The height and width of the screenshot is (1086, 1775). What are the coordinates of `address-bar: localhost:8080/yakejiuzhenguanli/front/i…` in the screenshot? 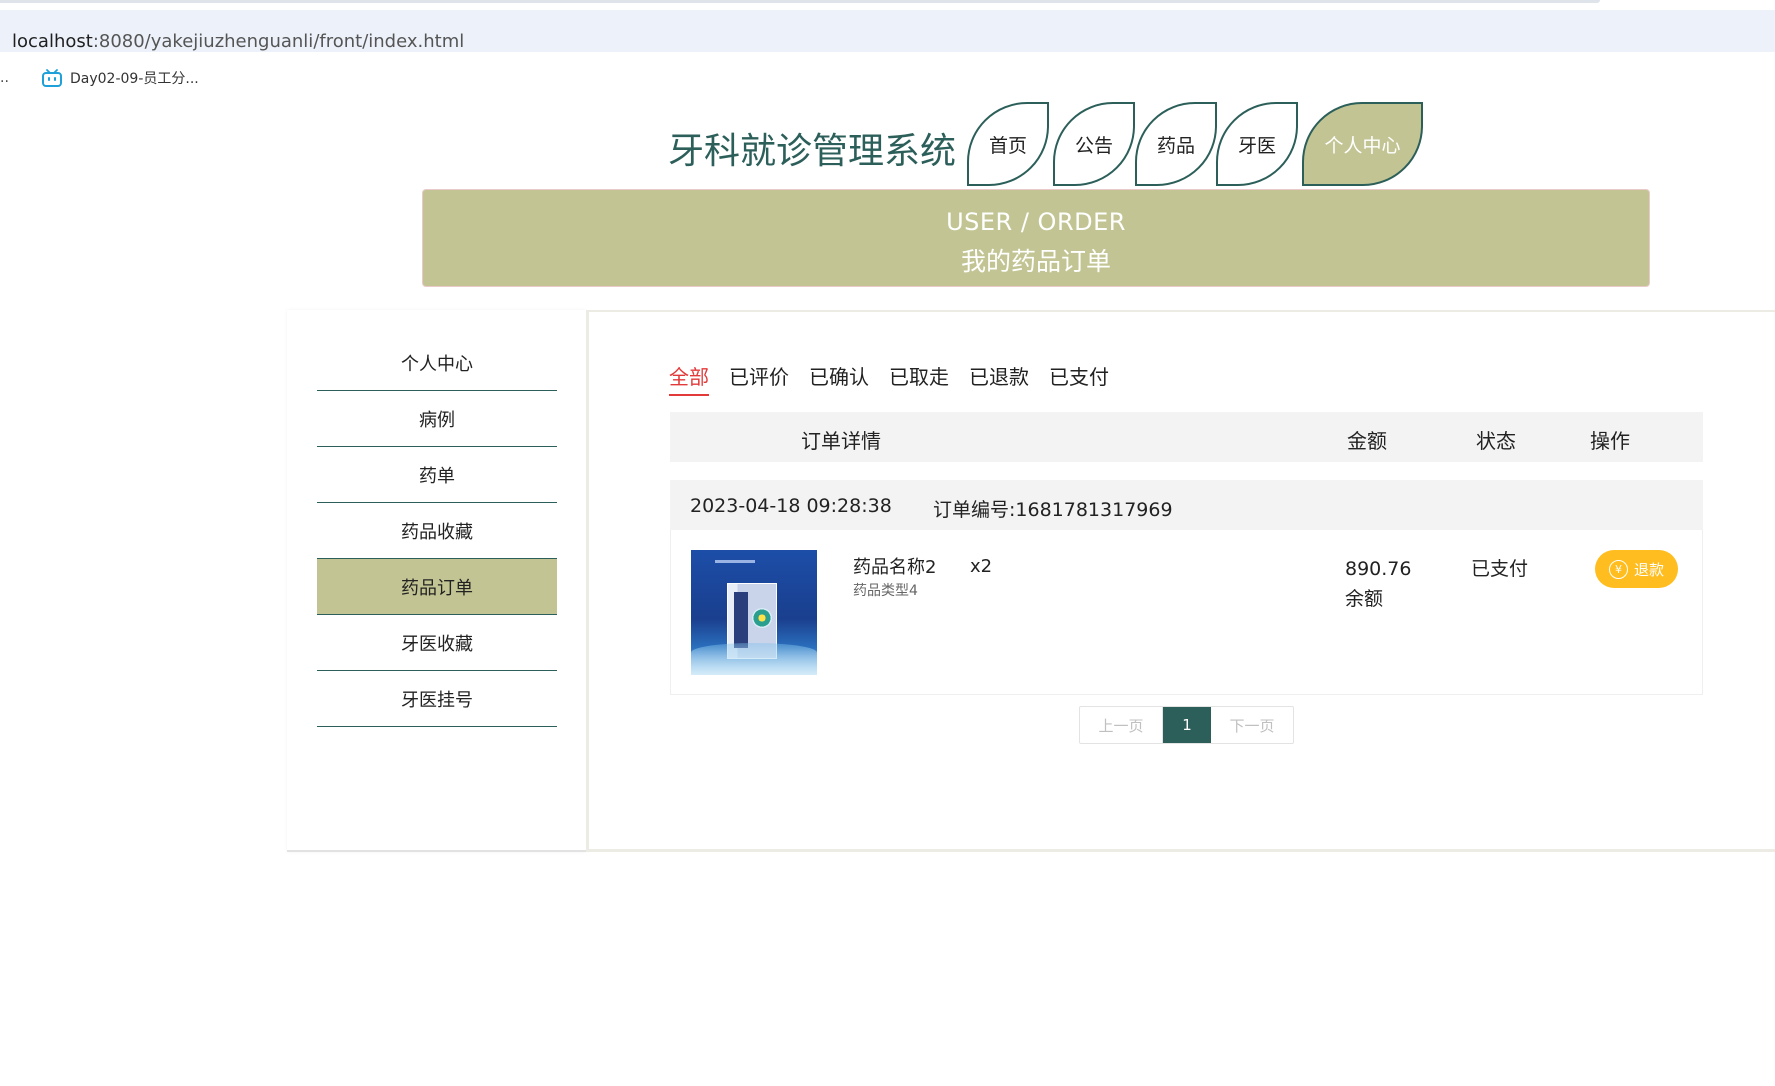 It's located at (887, 31).